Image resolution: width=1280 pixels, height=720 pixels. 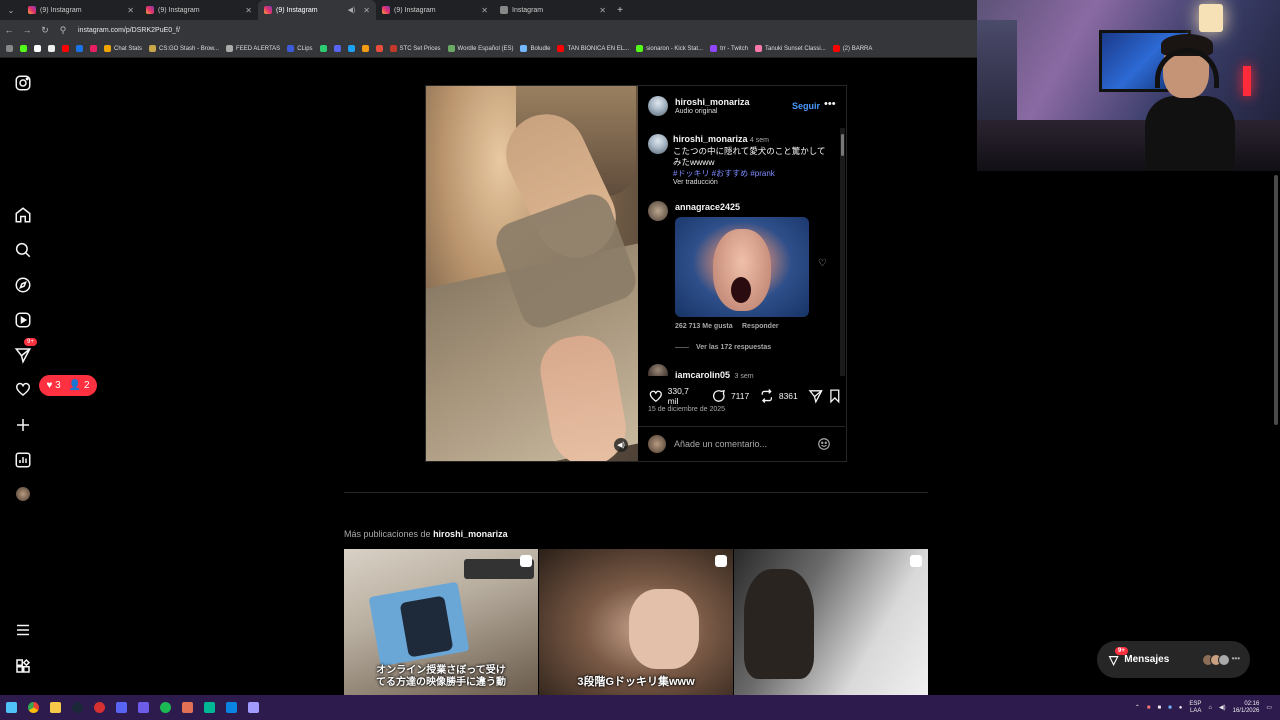 What do you see at coordinates (1173, 659) in the screenshot?
I see `messages-floating-button: ▽ 9+ Mensajes •••` at bounding box center [1173, 659].